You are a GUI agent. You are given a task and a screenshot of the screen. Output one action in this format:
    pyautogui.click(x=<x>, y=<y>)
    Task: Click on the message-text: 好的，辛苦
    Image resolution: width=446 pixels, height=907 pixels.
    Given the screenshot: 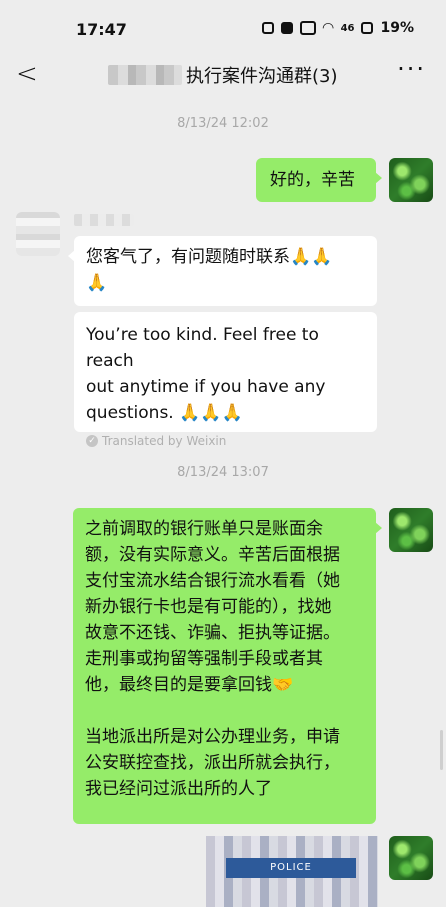 What is the action you would take?
    pyautogui.click(x=312, y=180)
    